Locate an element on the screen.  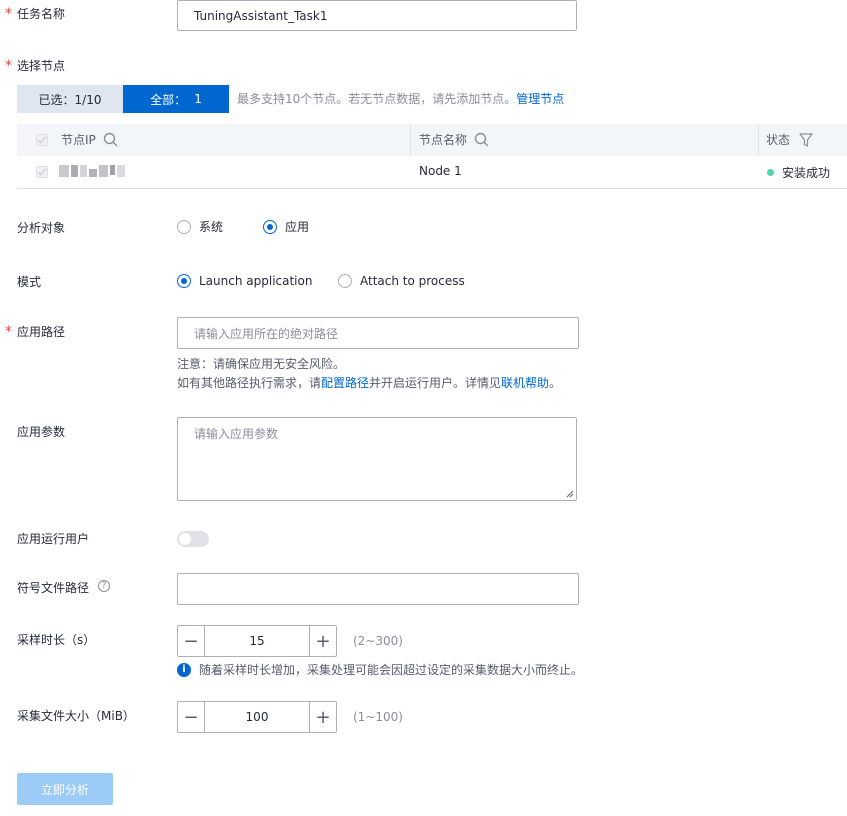
app-path-help-text: 并开启运行用户。详情见 is located at coordinates (435, 383).